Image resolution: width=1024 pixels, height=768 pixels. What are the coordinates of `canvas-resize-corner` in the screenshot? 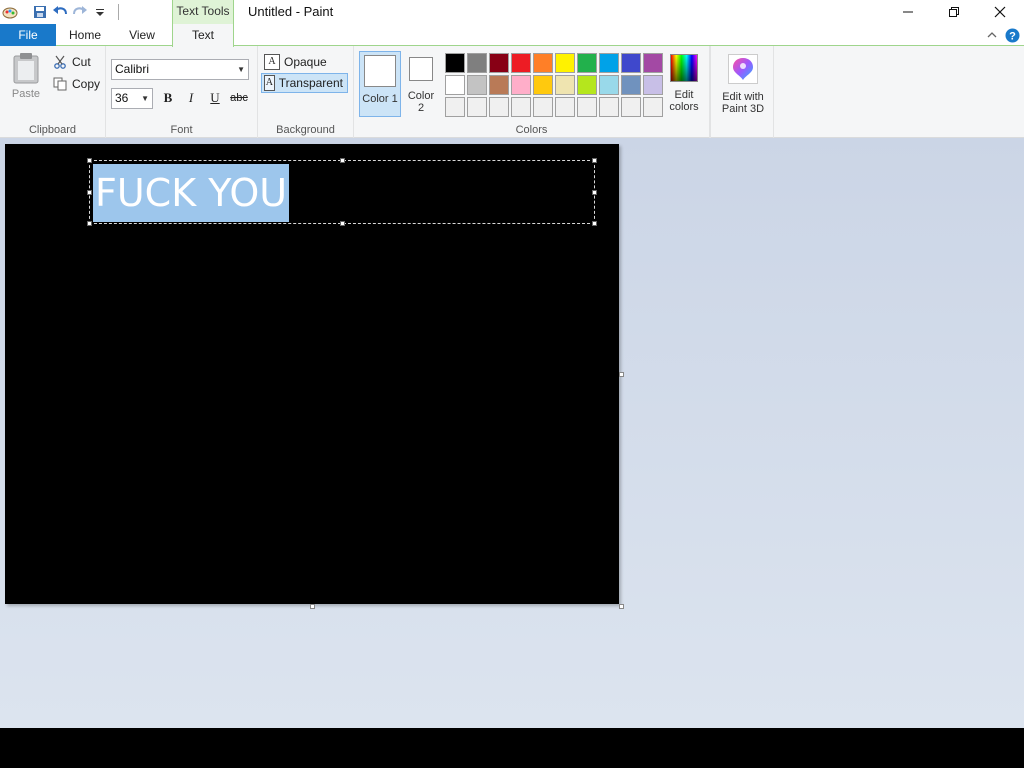 It's located at (621, 606).